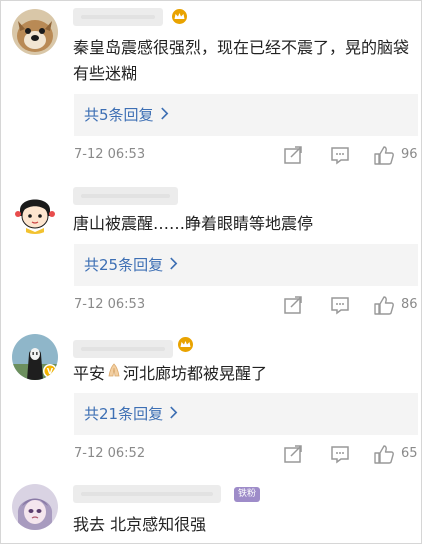 The height and width of the screenshot is (544, 422). I want to click on comment-text: 秦皇岛震感很强烈，现在已经不震了，晃的脑袋有些迷糊, so click(241, 60).